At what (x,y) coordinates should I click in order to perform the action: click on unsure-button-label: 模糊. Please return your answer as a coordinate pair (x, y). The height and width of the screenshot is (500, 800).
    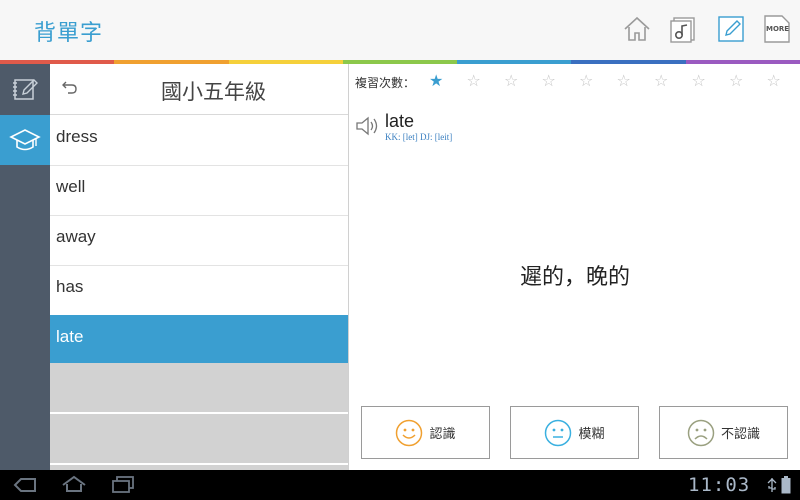
    Looking at the image, I should click on (591, 434).